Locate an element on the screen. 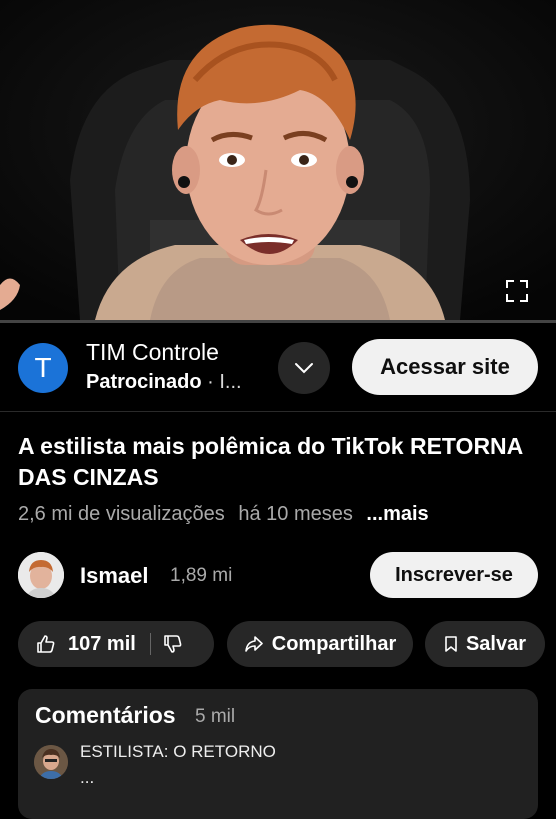  more-link: ...mais is located at coordinates (397, 514).